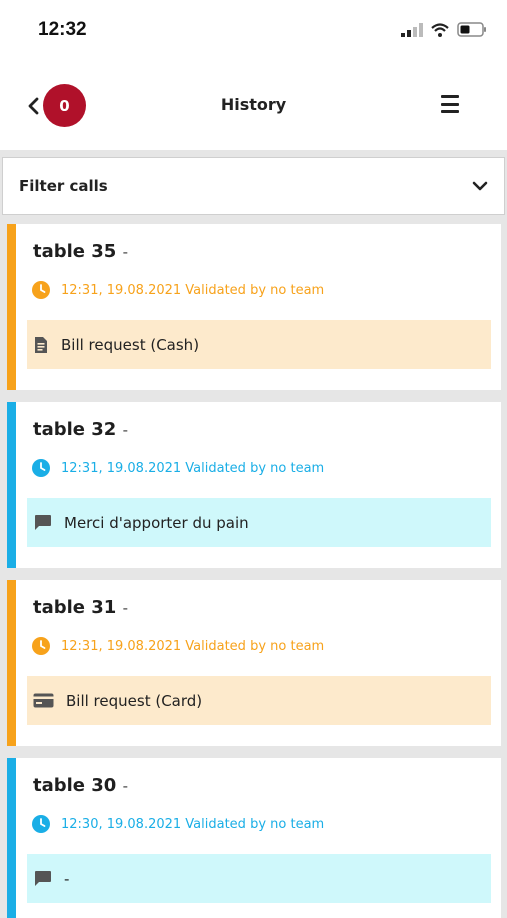 The width and height of the screenshot is (507, 918). I want to click on menu-button, so click(450, 104).